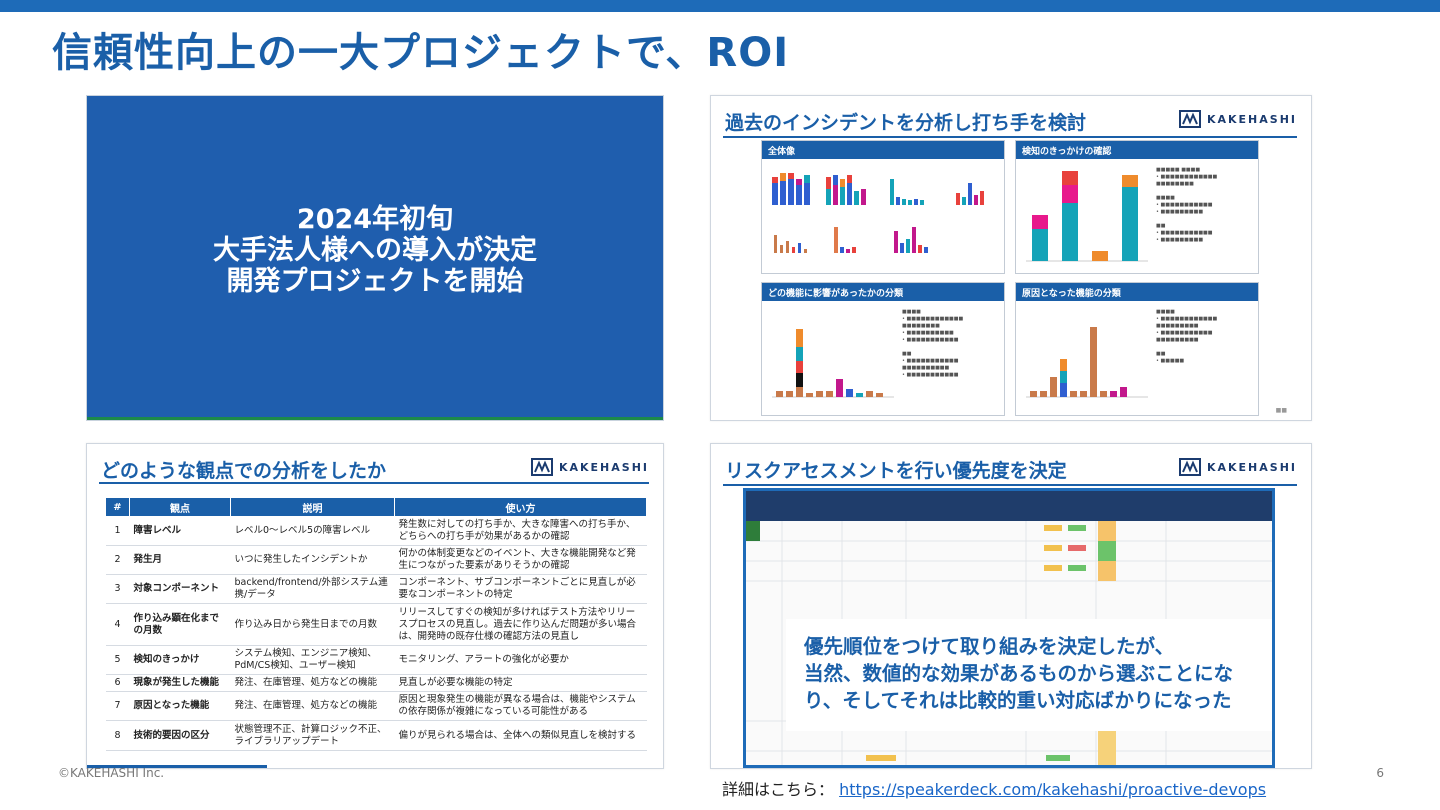 This screenshot has width=1440, height=810. I want to click on spreadsheet-header, so click(1009, 506).